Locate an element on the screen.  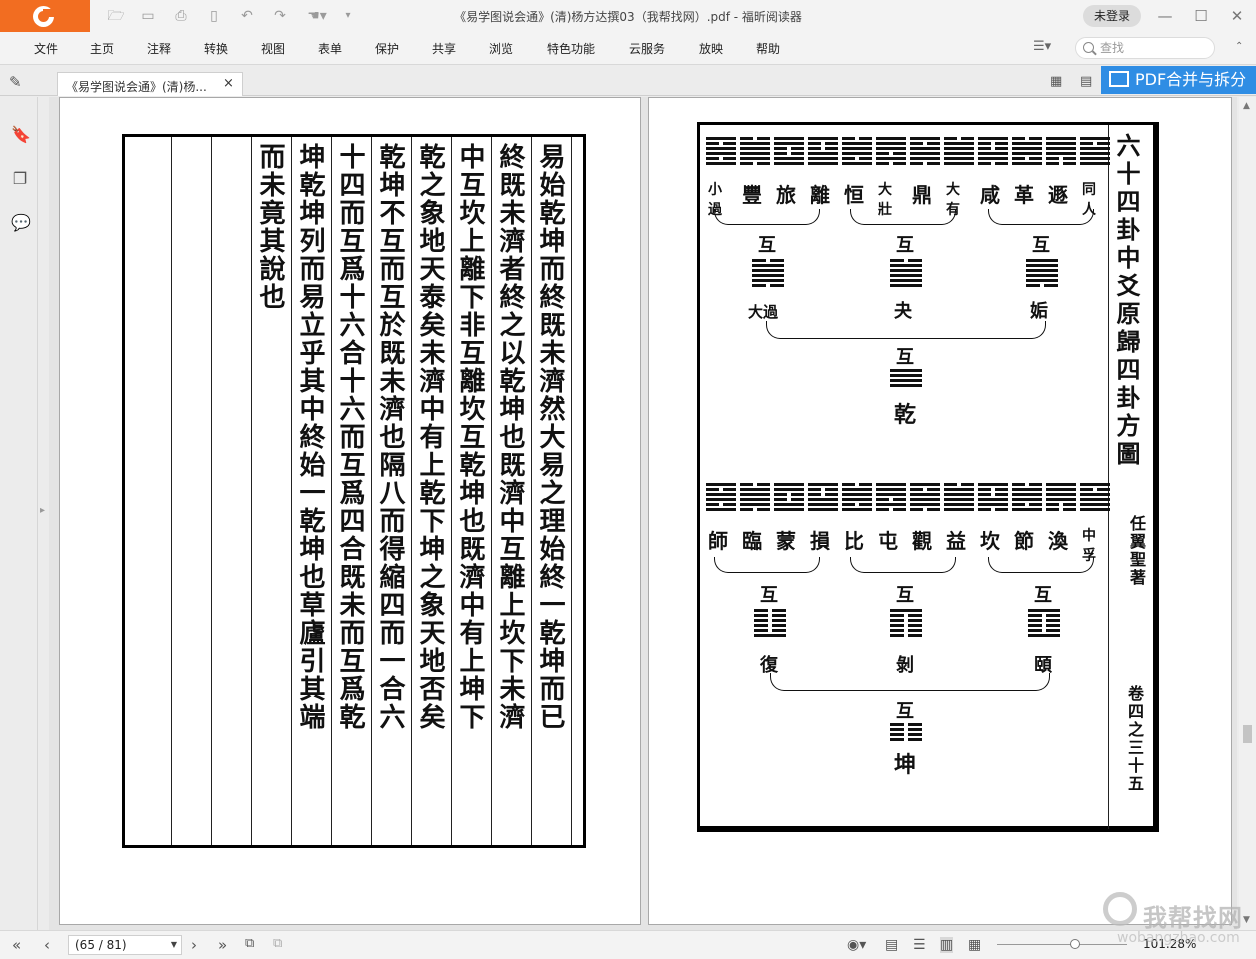
open-file-icon: 🗁 is located at coordinates (116, 16).